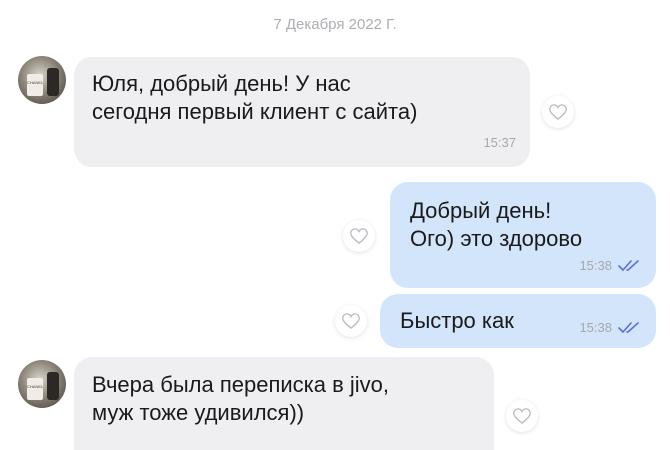 This screenshot has width=670, height=450. I want to click on message-meta: 15:37, so click(499, 143).